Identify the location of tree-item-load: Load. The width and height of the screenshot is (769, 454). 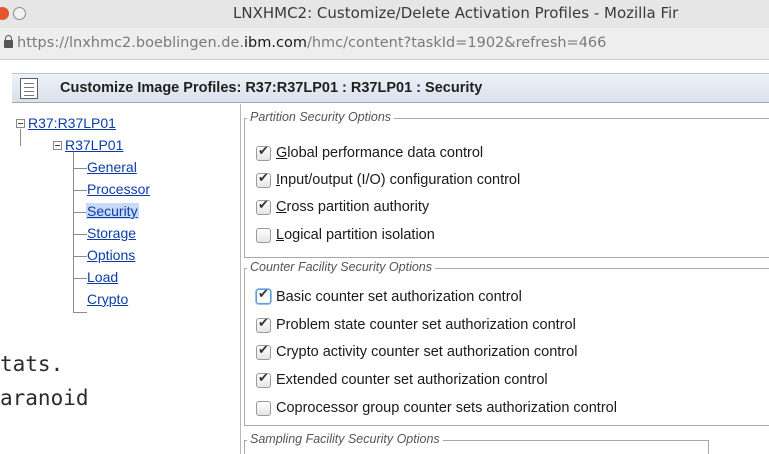
(102, 277).